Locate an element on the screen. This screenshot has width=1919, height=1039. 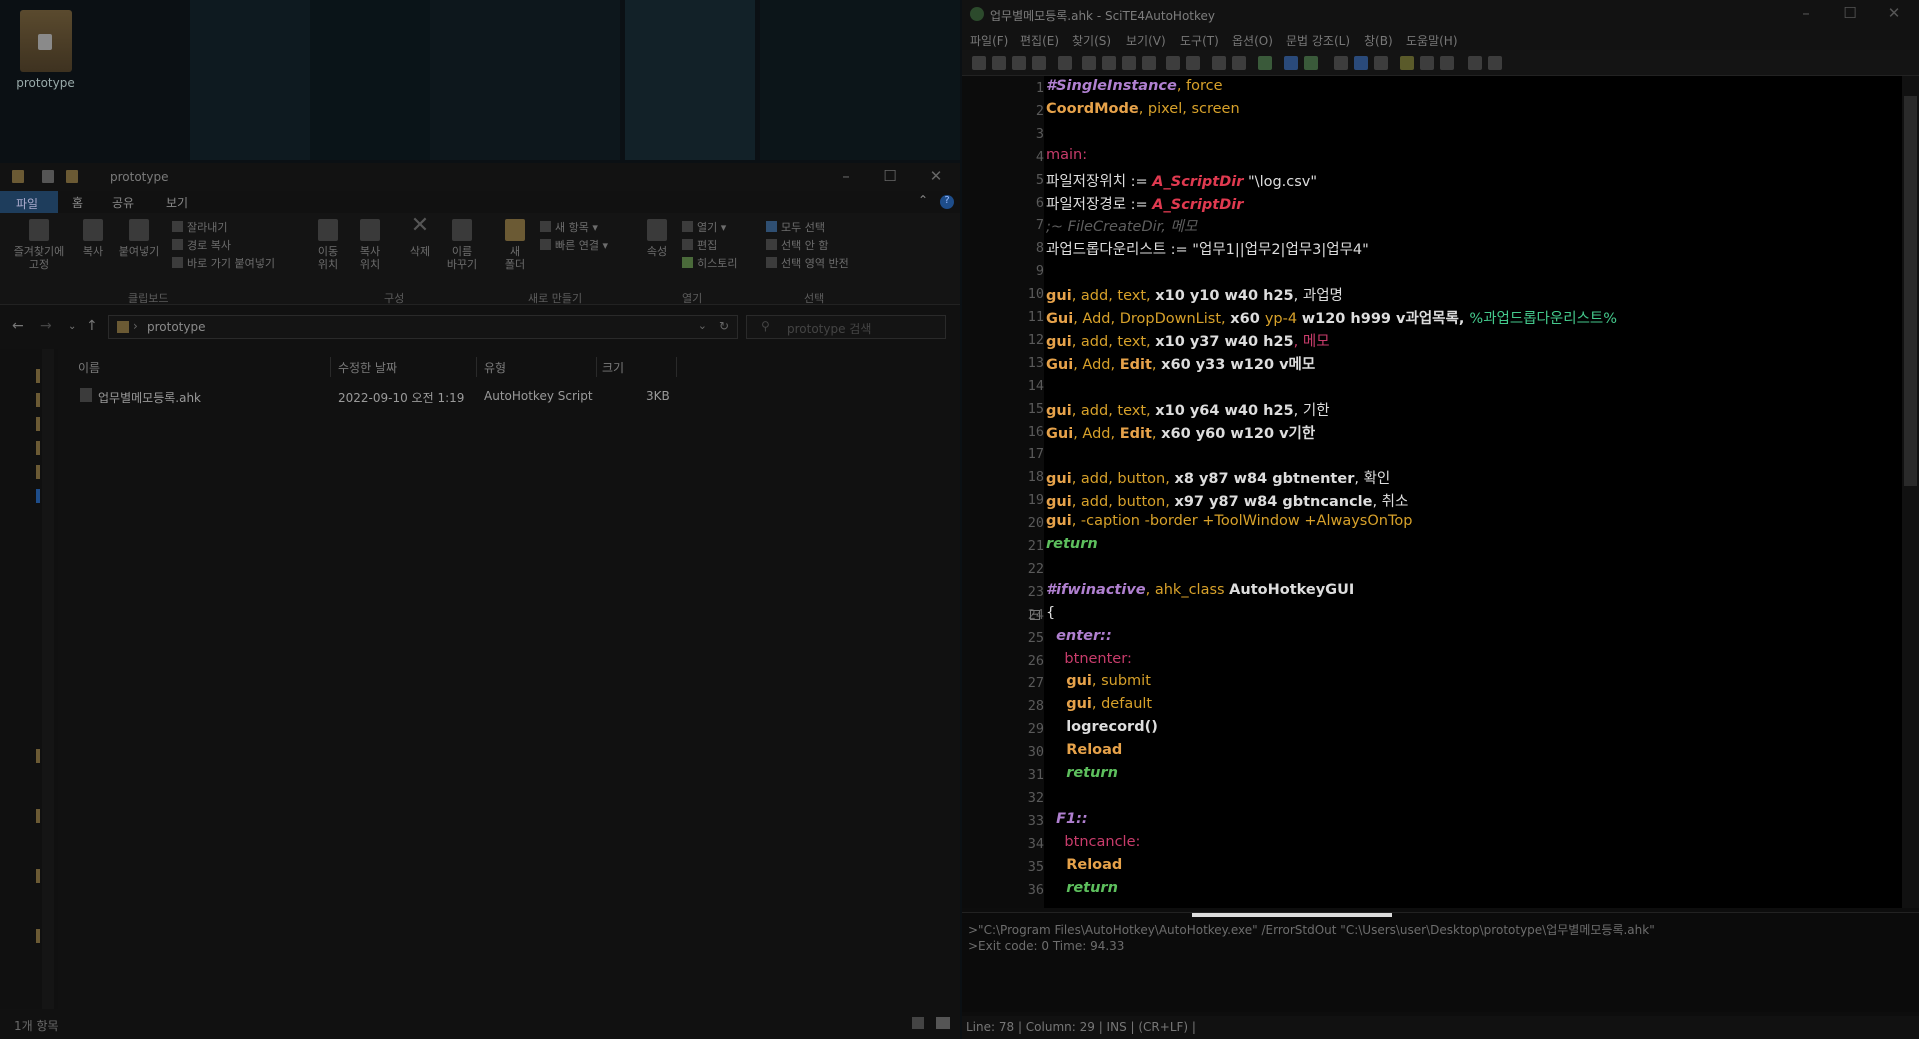
delete-icon is located at coordinates (1149, 63).